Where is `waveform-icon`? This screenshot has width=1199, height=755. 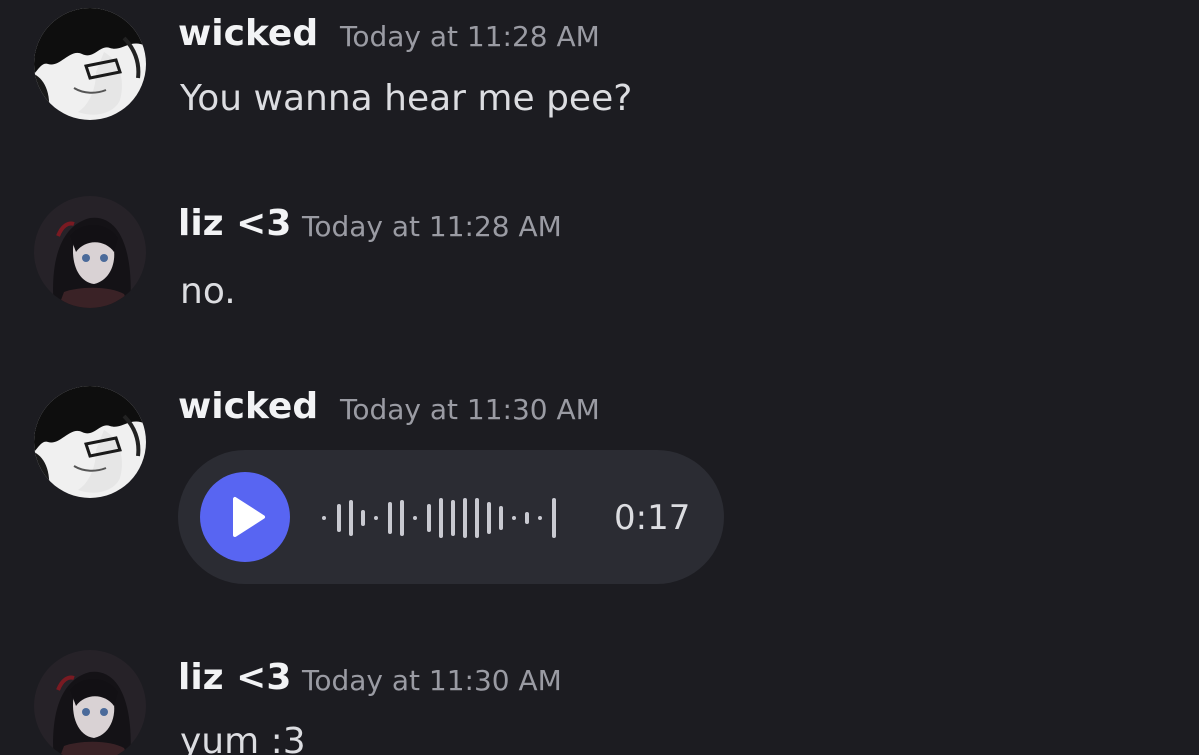
waveform-icon is located at coordinates (439, 518).